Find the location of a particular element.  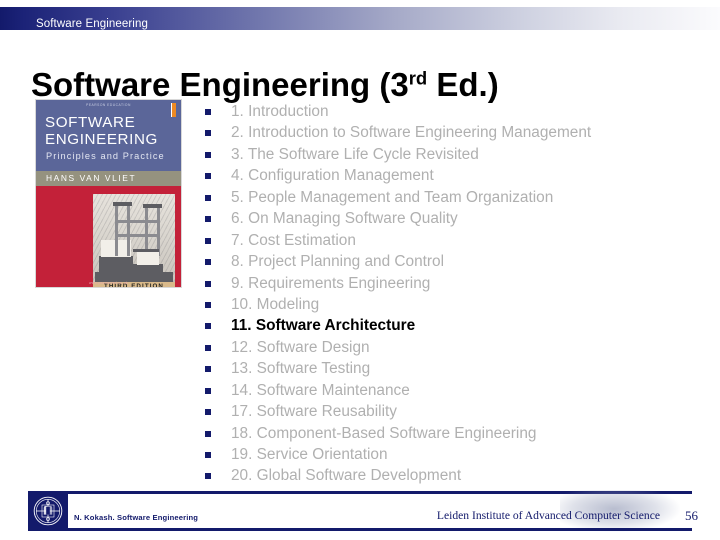

list-item: 7. Cost Estimation is located at coordinates (455, 240).